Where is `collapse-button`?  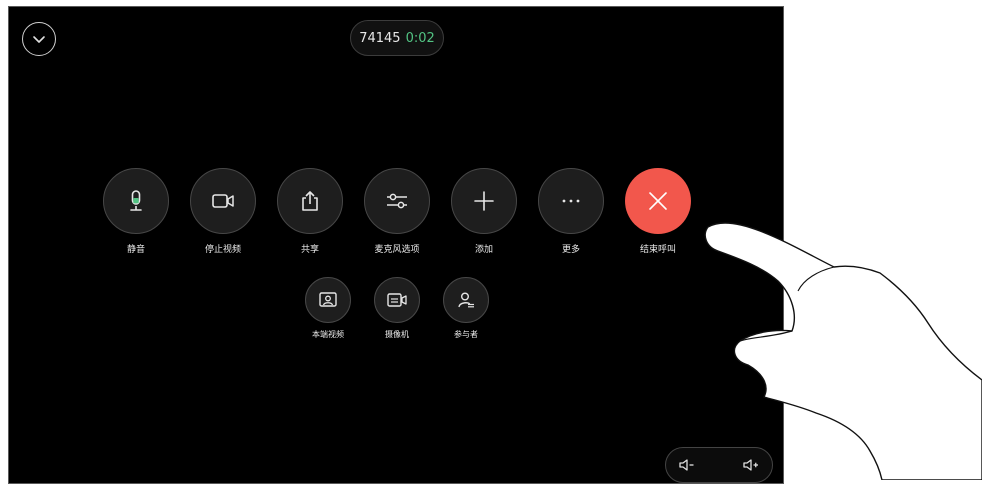 collapse-button is located at coordinates (39, 39).